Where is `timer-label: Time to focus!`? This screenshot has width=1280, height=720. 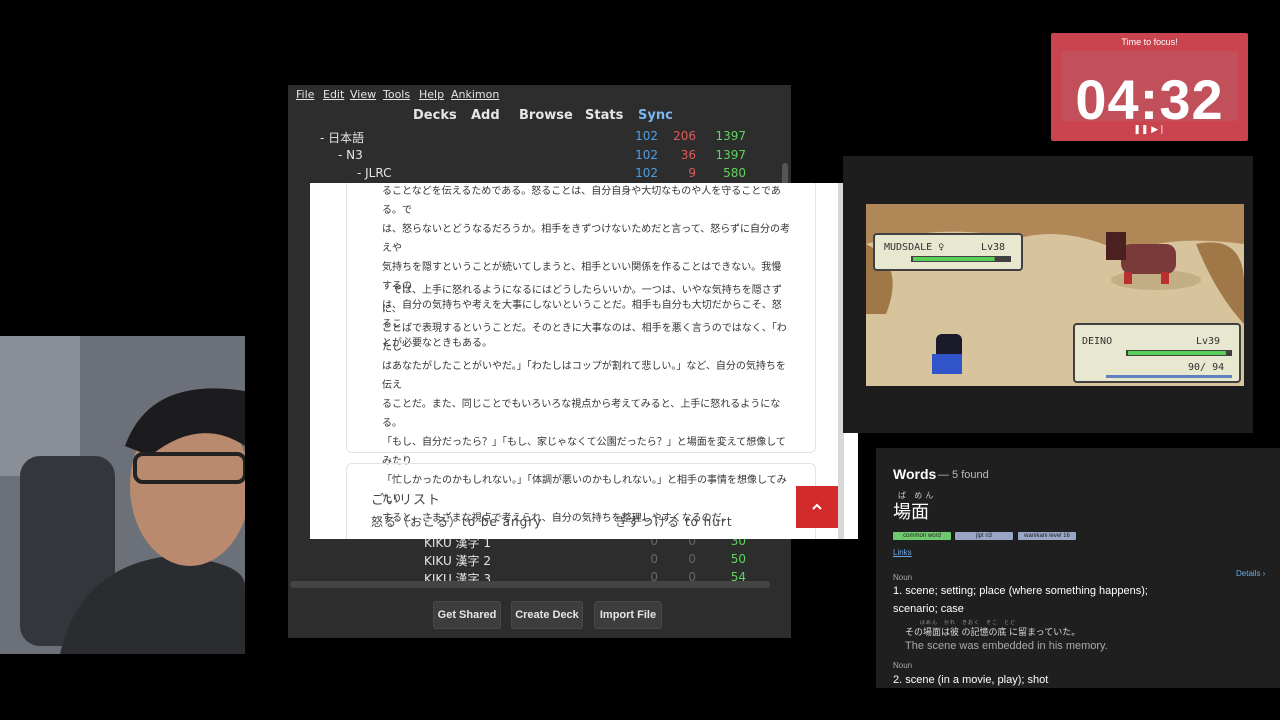 timer-label: Time to focus! is located at coordinates (1149, 42).